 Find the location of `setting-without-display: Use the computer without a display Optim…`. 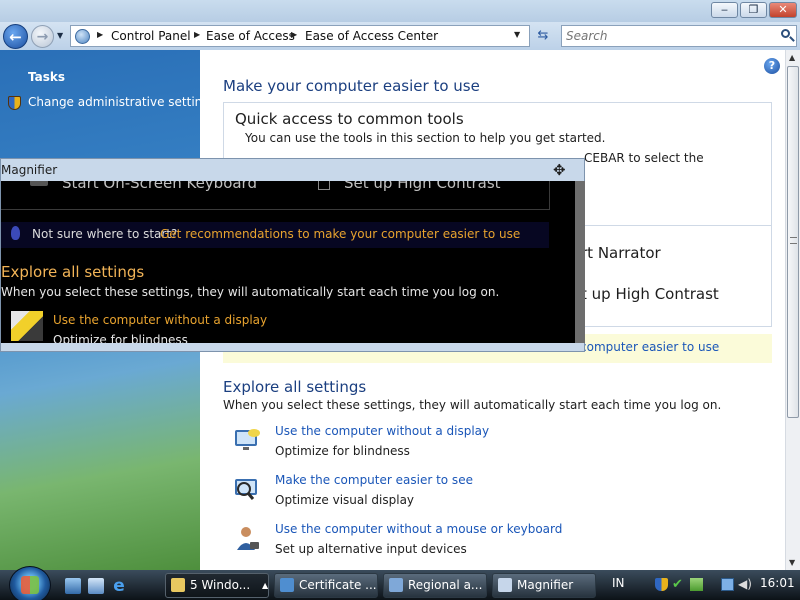

setting-without-display: Use the computer without a display Optim… is located at coordinates (432, 444).